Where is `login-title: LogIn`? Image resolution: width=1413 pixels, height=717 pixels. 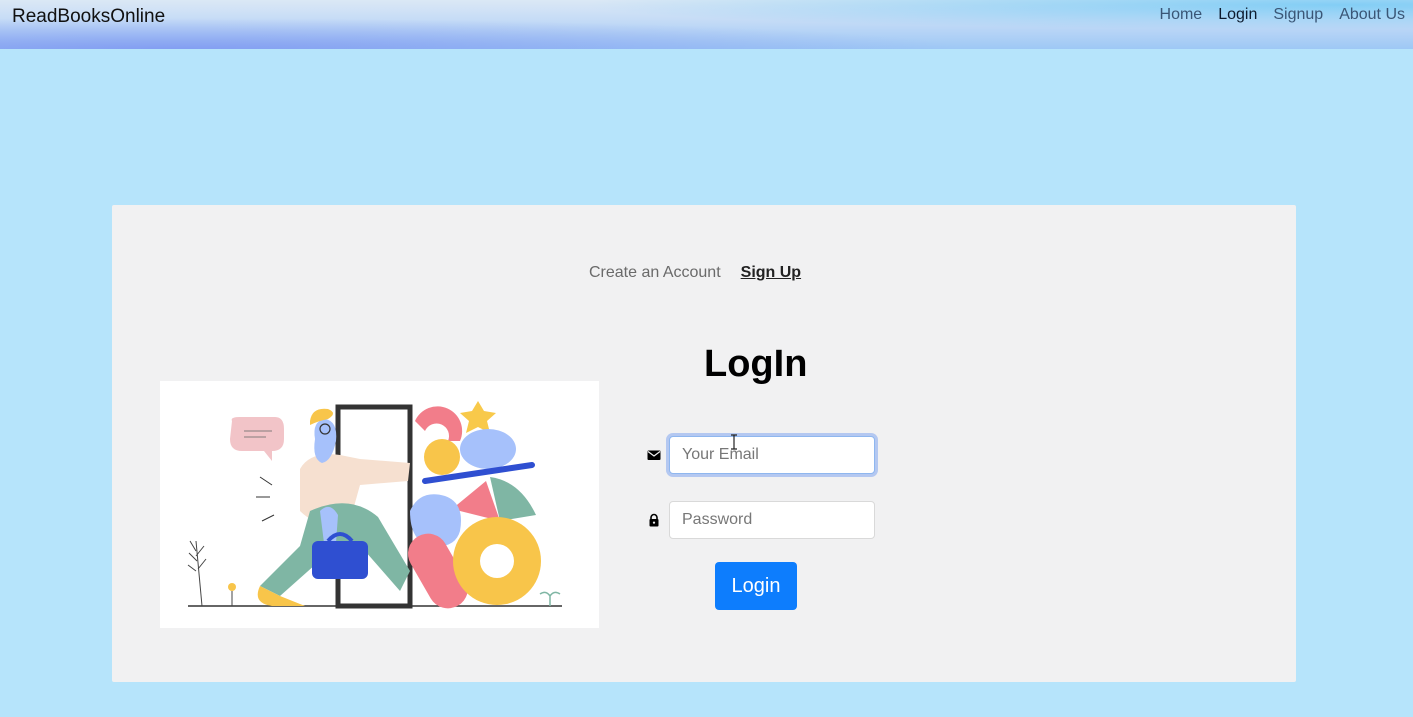 login-title: LogIn is located at coordinates (756, 364).